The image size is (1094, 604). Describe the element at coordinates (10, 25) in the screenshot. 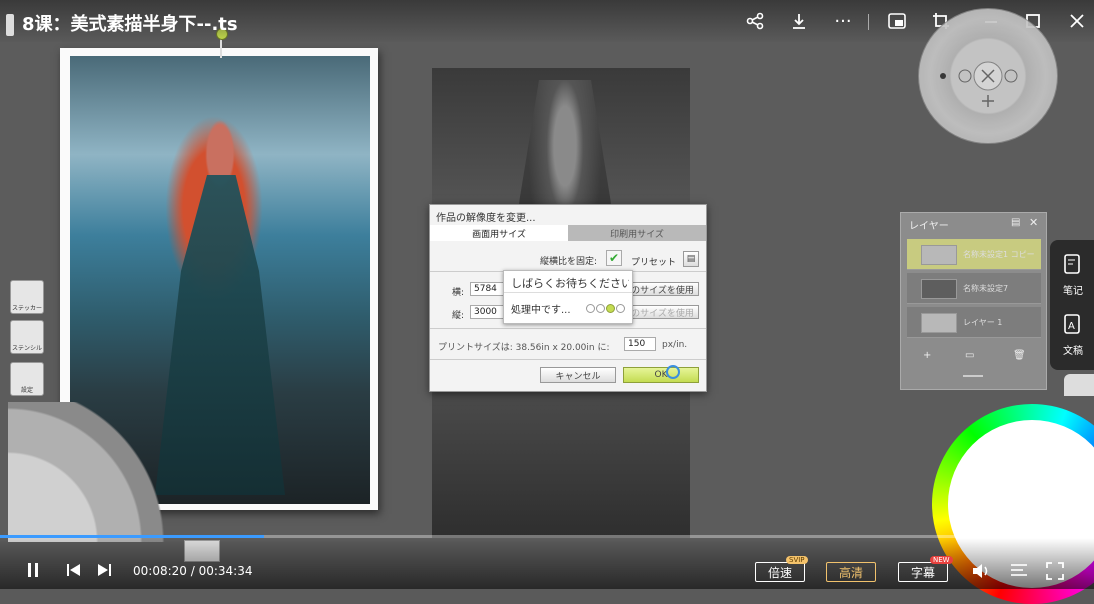

I see `drag-handle-icon` at that location.